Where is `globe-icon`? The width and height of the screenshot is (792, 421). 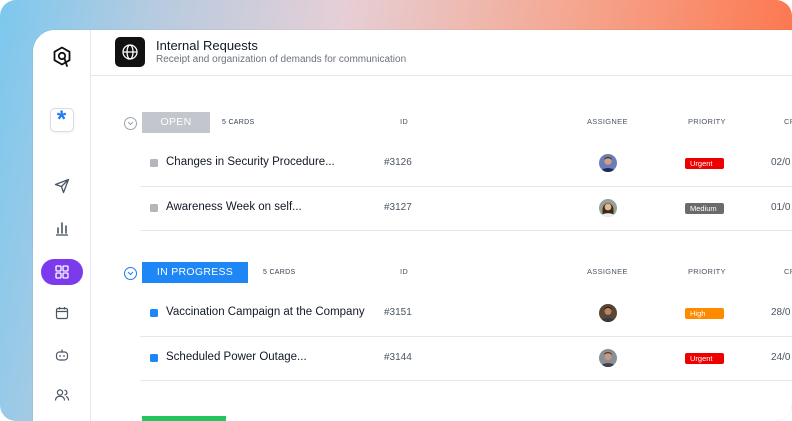 globe-icon is located at coordinates (130, 52).